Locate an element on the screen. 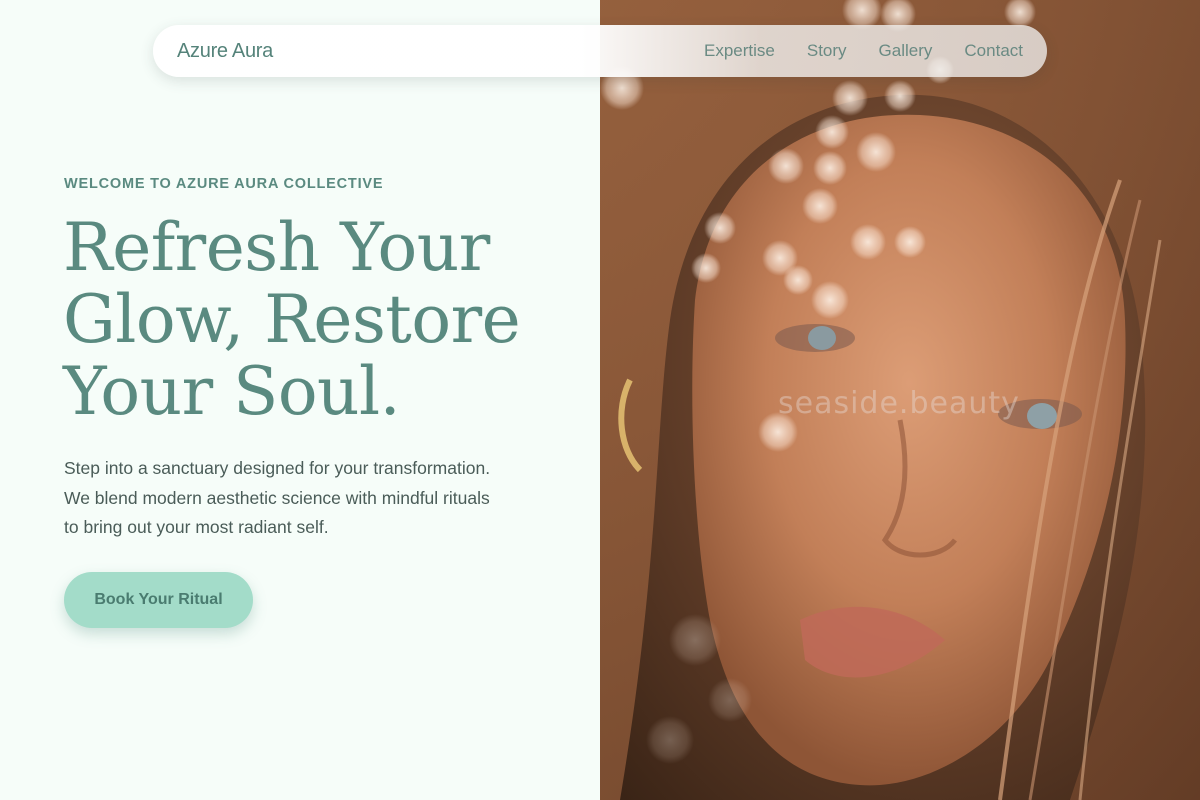  hero-headline: Refresh Your Glow, Restore Your Soul. is located at coordinates (323, 320).